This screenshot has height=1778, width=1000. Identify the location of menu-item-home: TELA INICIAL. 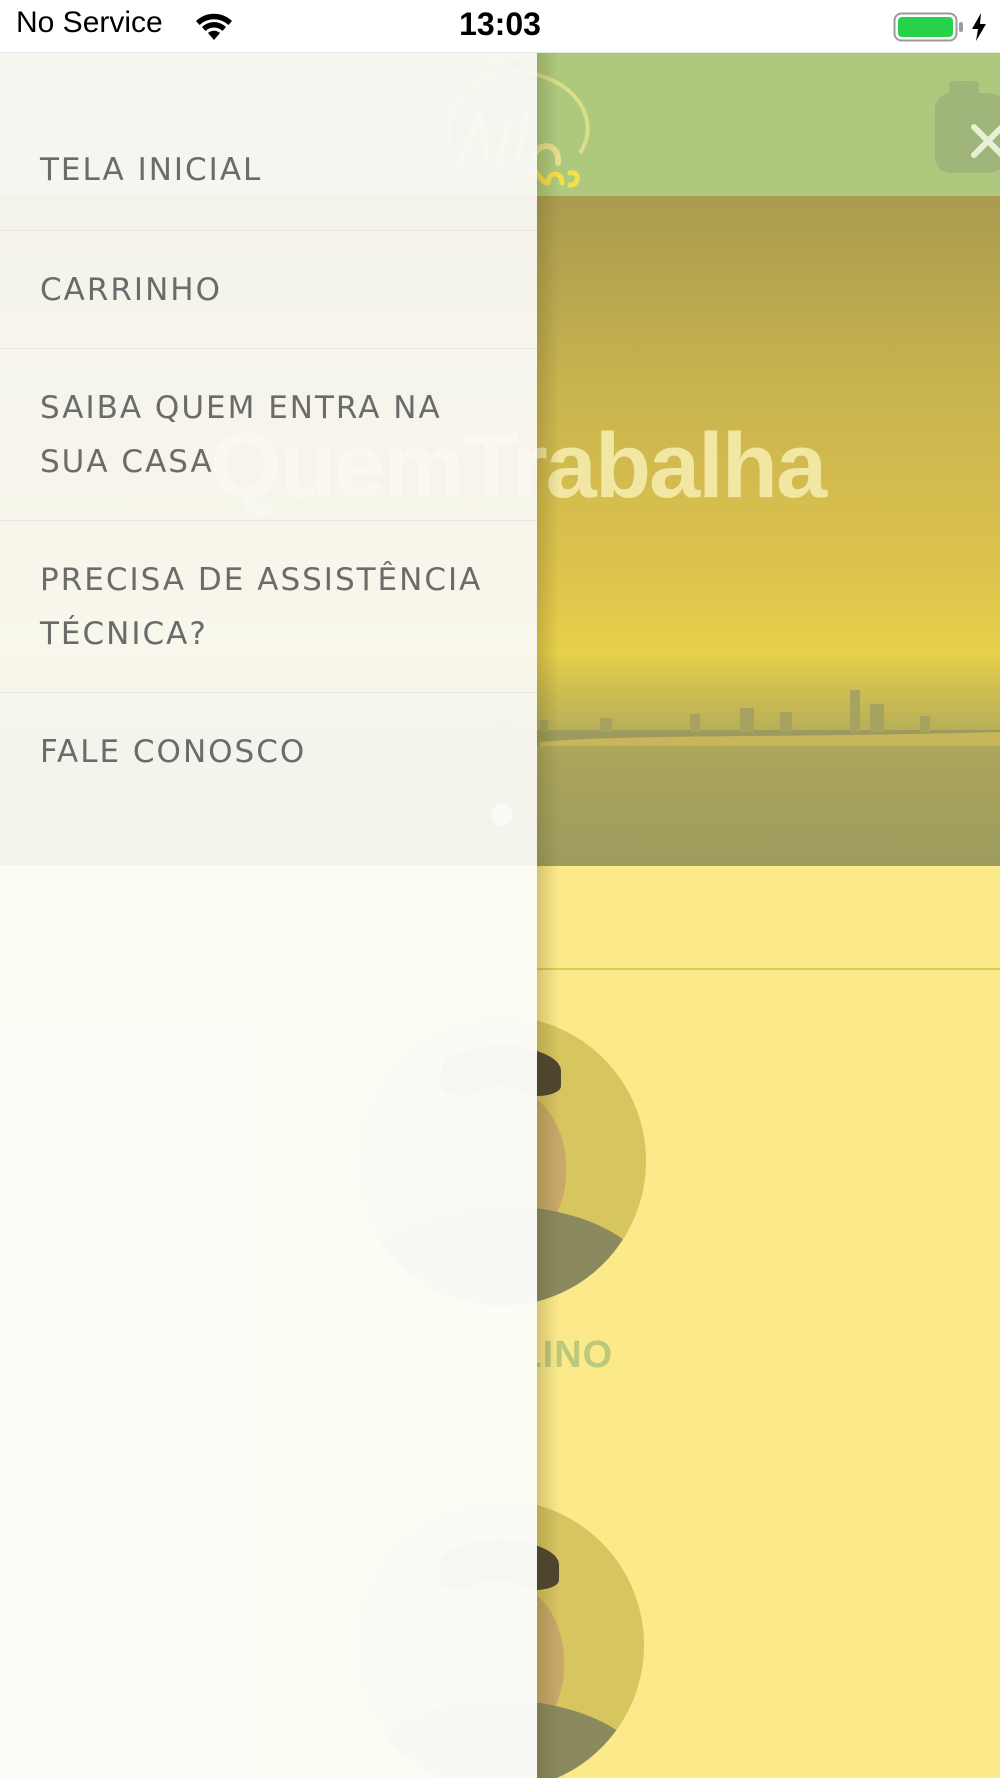
(268, 142).